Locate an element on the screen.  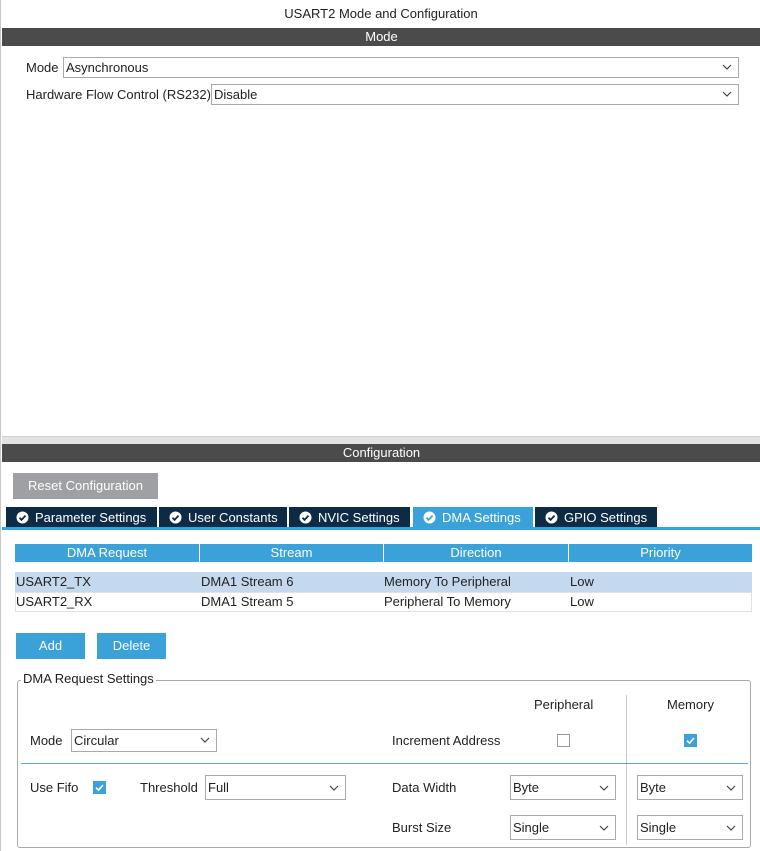
data-width-memory-value: Byte is located at coordinates (653, 787).